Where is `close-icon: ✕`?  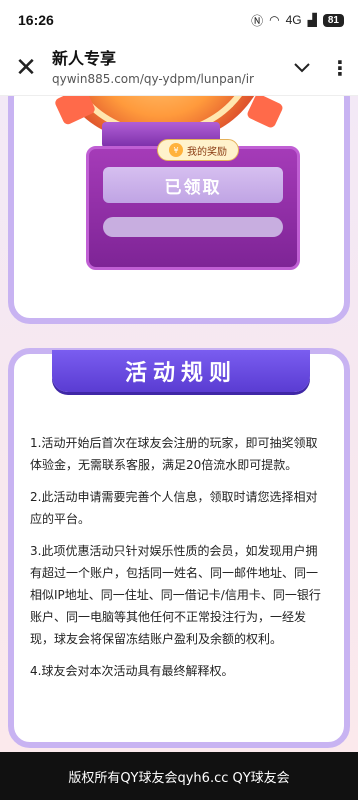
close-icon: ✕ is located at coordinates (26, 68).